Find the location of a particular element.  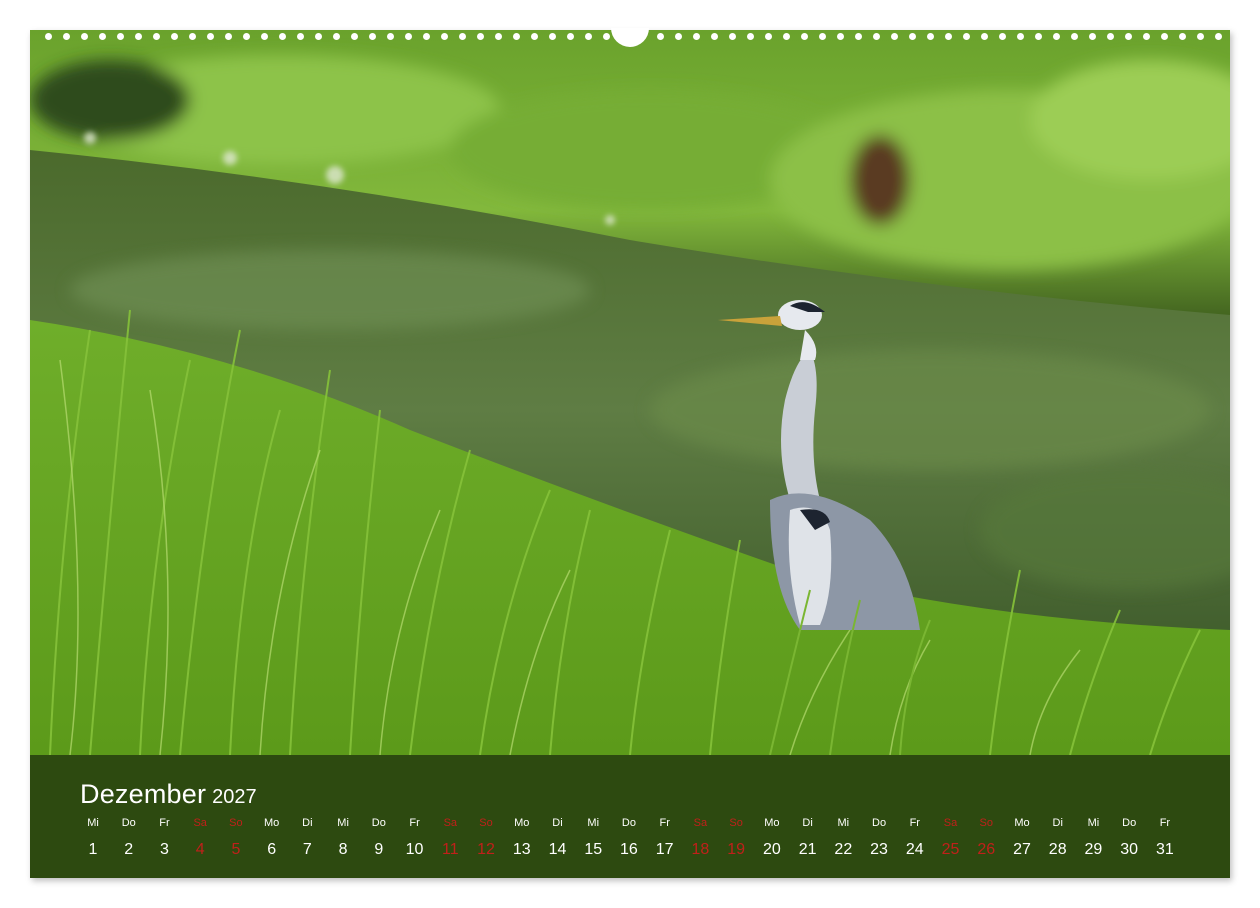

day-number: 13 is located at coordinates (521, 849).